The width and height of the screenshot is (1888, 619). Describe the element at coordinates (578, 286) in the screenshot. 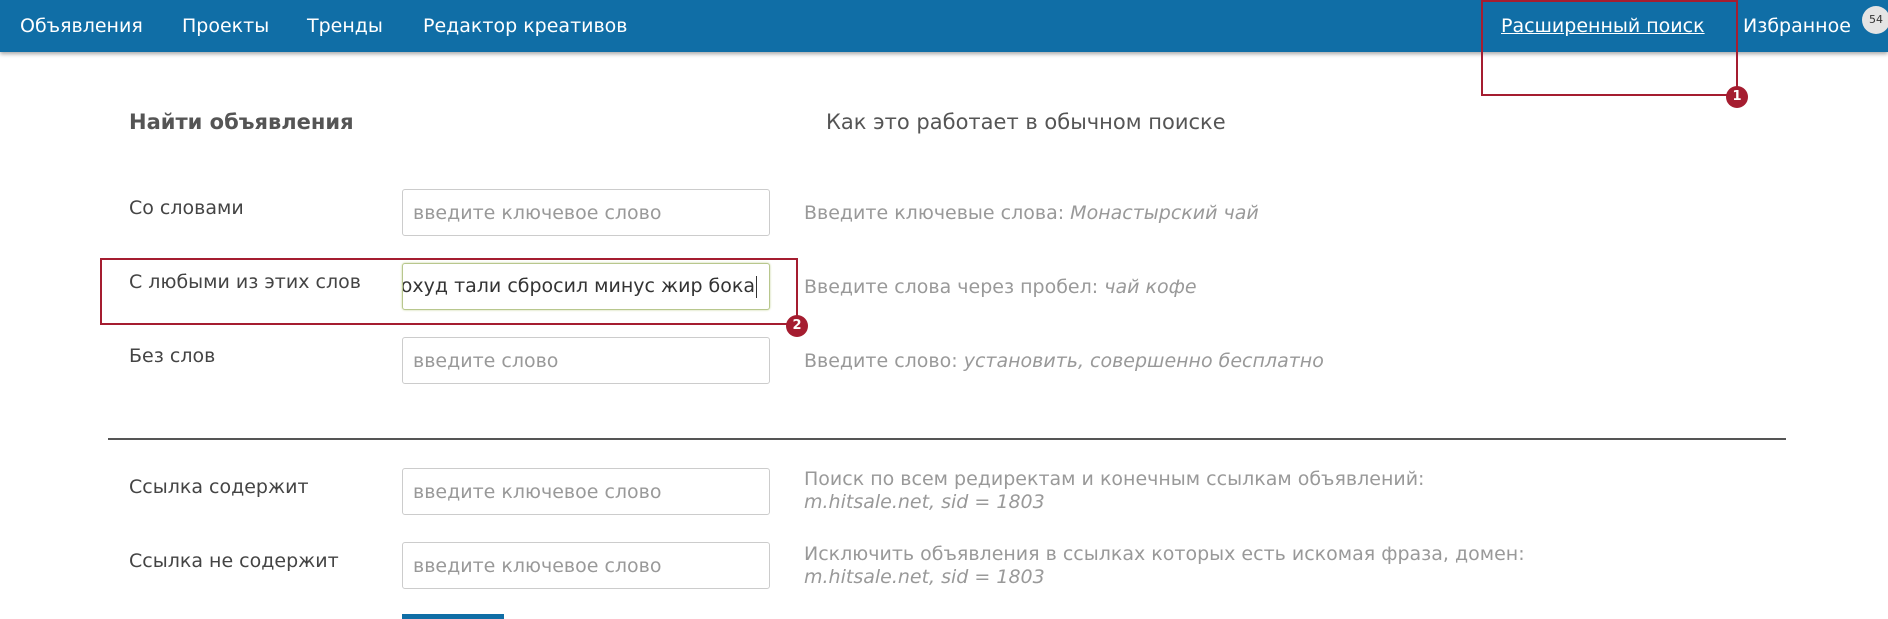

I see `any-words-input-value: охуд тали сбросил минус жир бока` at that location.